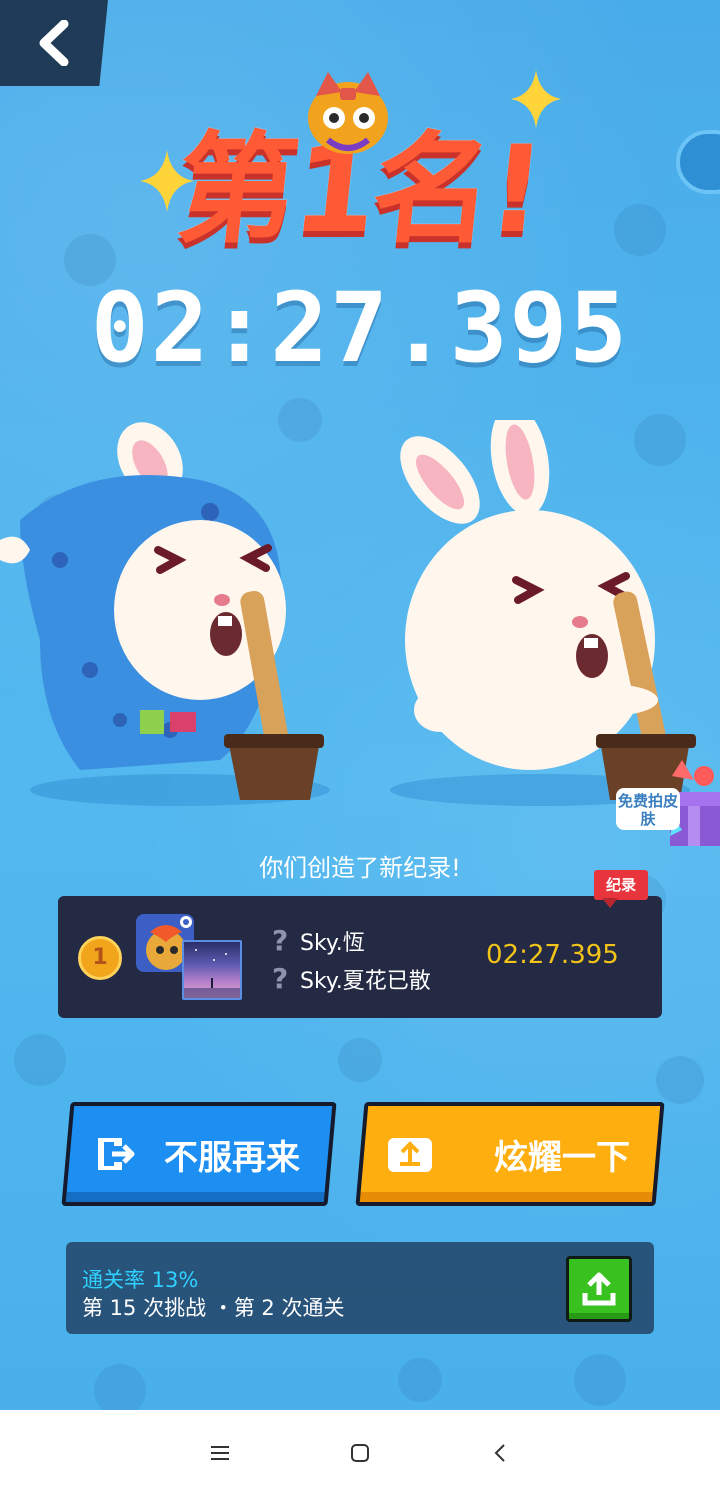 The image size is (720, 1496). I want to click on rank-medal: 1, so click(100, 958).